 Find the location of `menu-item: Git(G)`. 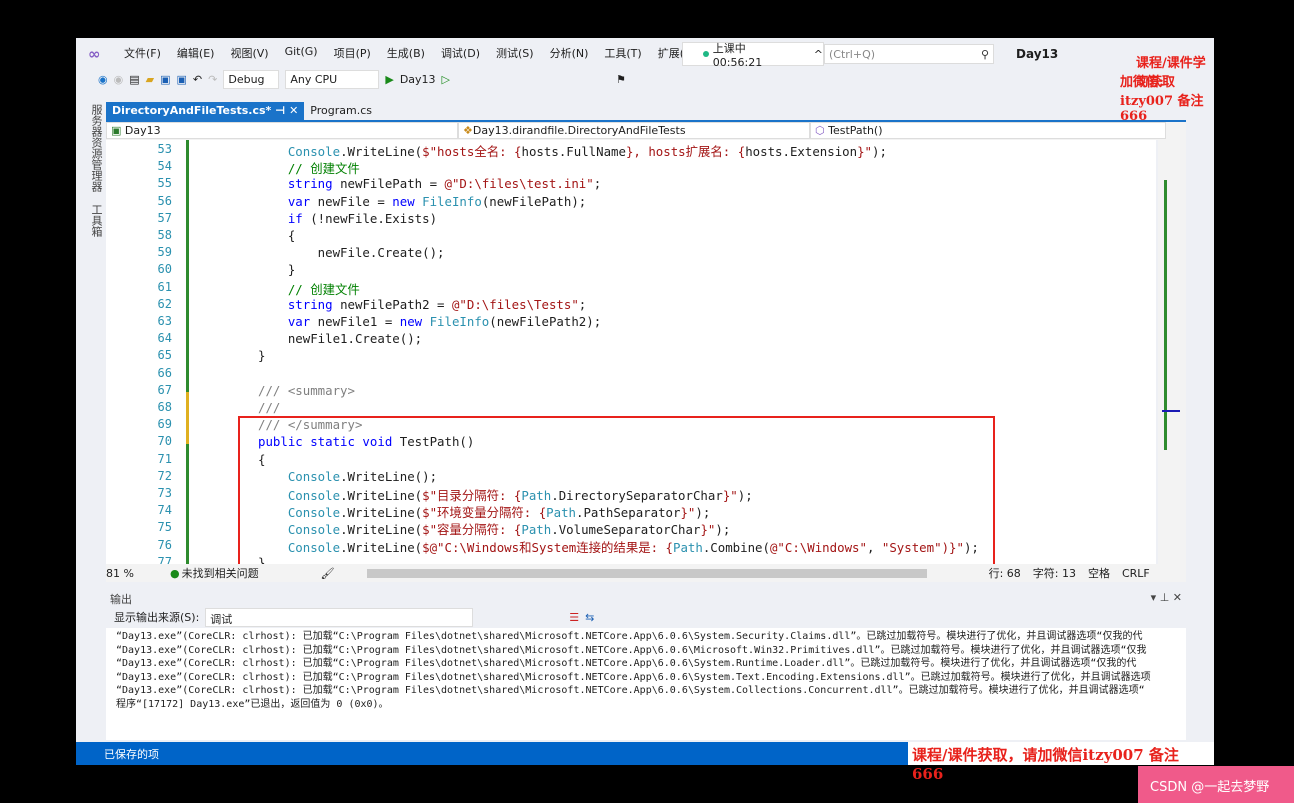

menu-item: Git(G) is located at coordinates (301, 53).